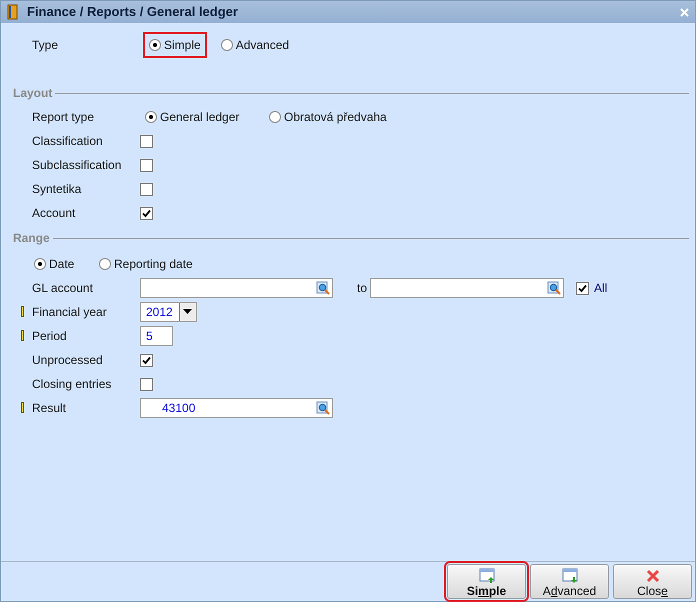 Image resolution: width=696 pixels, height=602 pixels. Describe the element at coordinates (652, 576) in the screenshot. I see `close-icon` at that location.